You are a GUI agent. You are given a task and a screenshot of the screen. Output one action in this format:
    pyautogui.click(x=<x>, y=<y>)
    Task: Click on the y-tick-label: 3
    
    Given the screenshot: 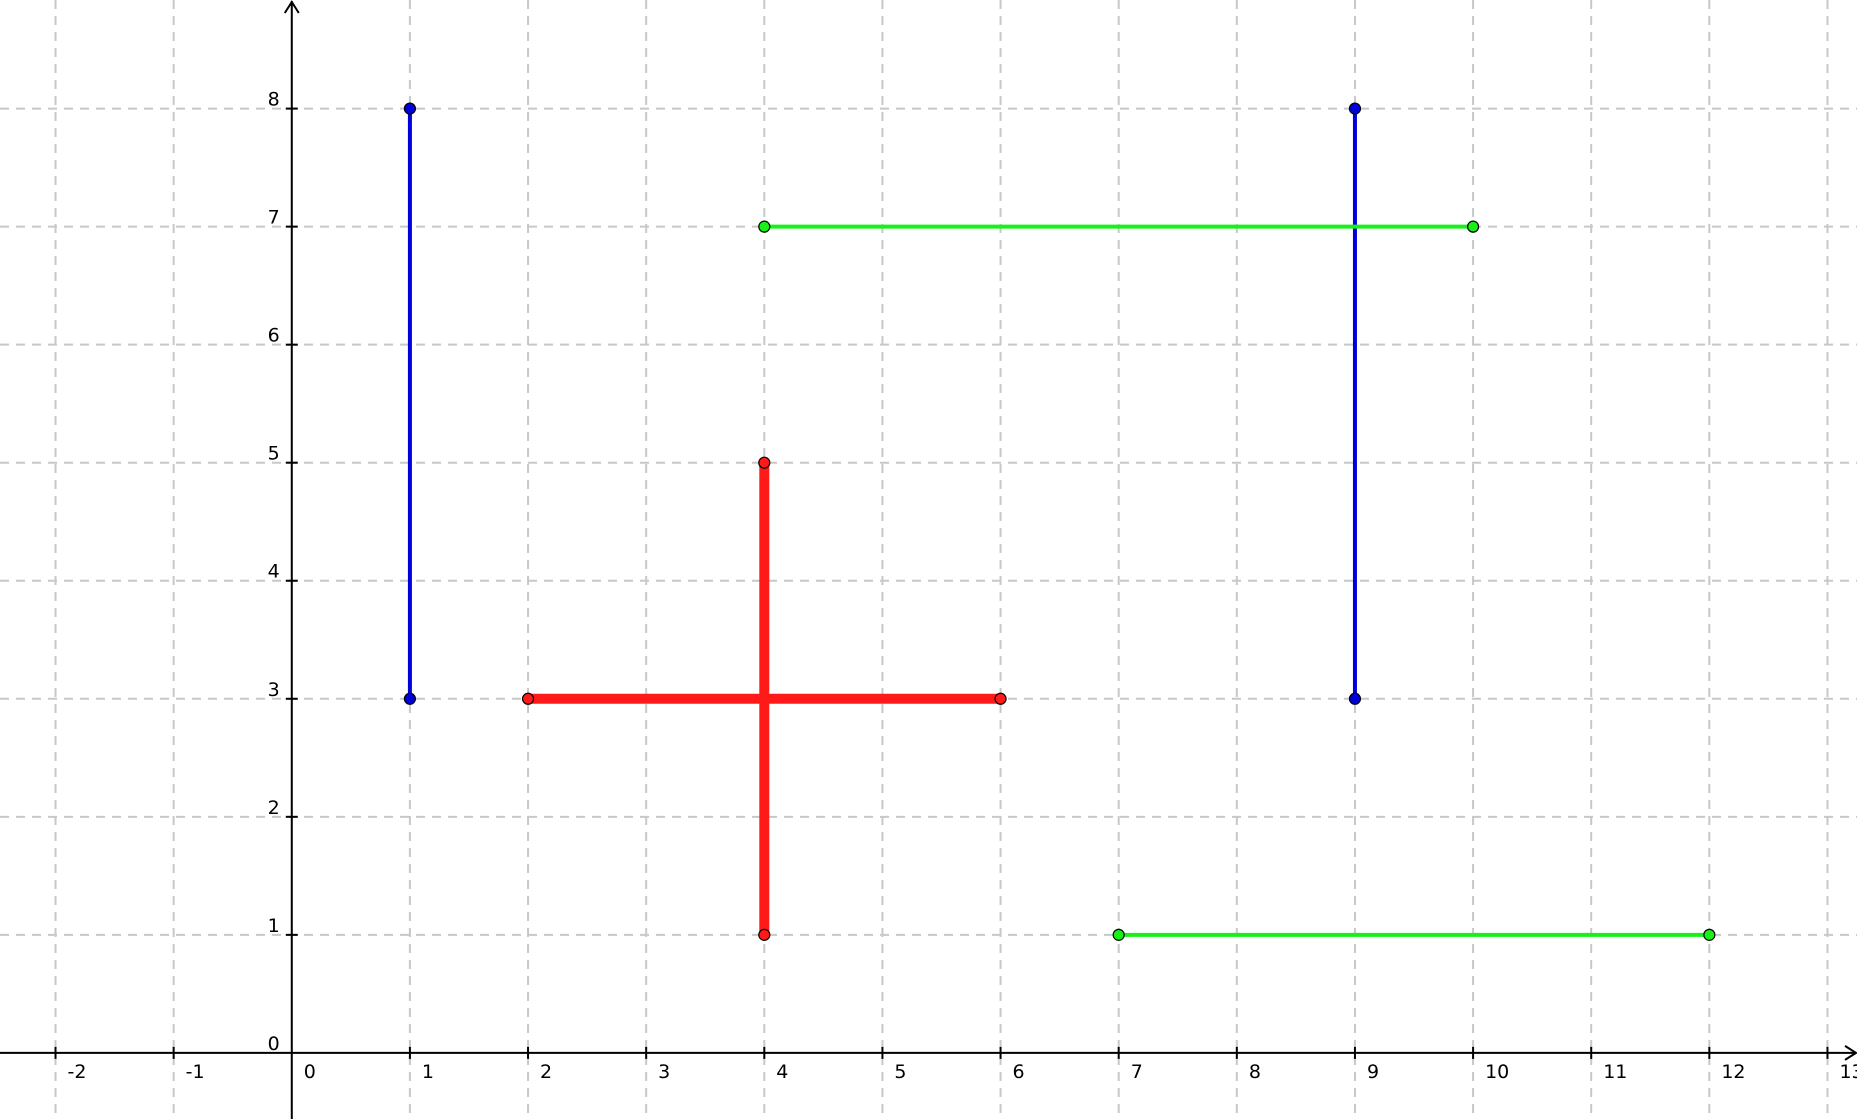 What is the action you would take?
    pyautogui.click(x=274, y=690)
    